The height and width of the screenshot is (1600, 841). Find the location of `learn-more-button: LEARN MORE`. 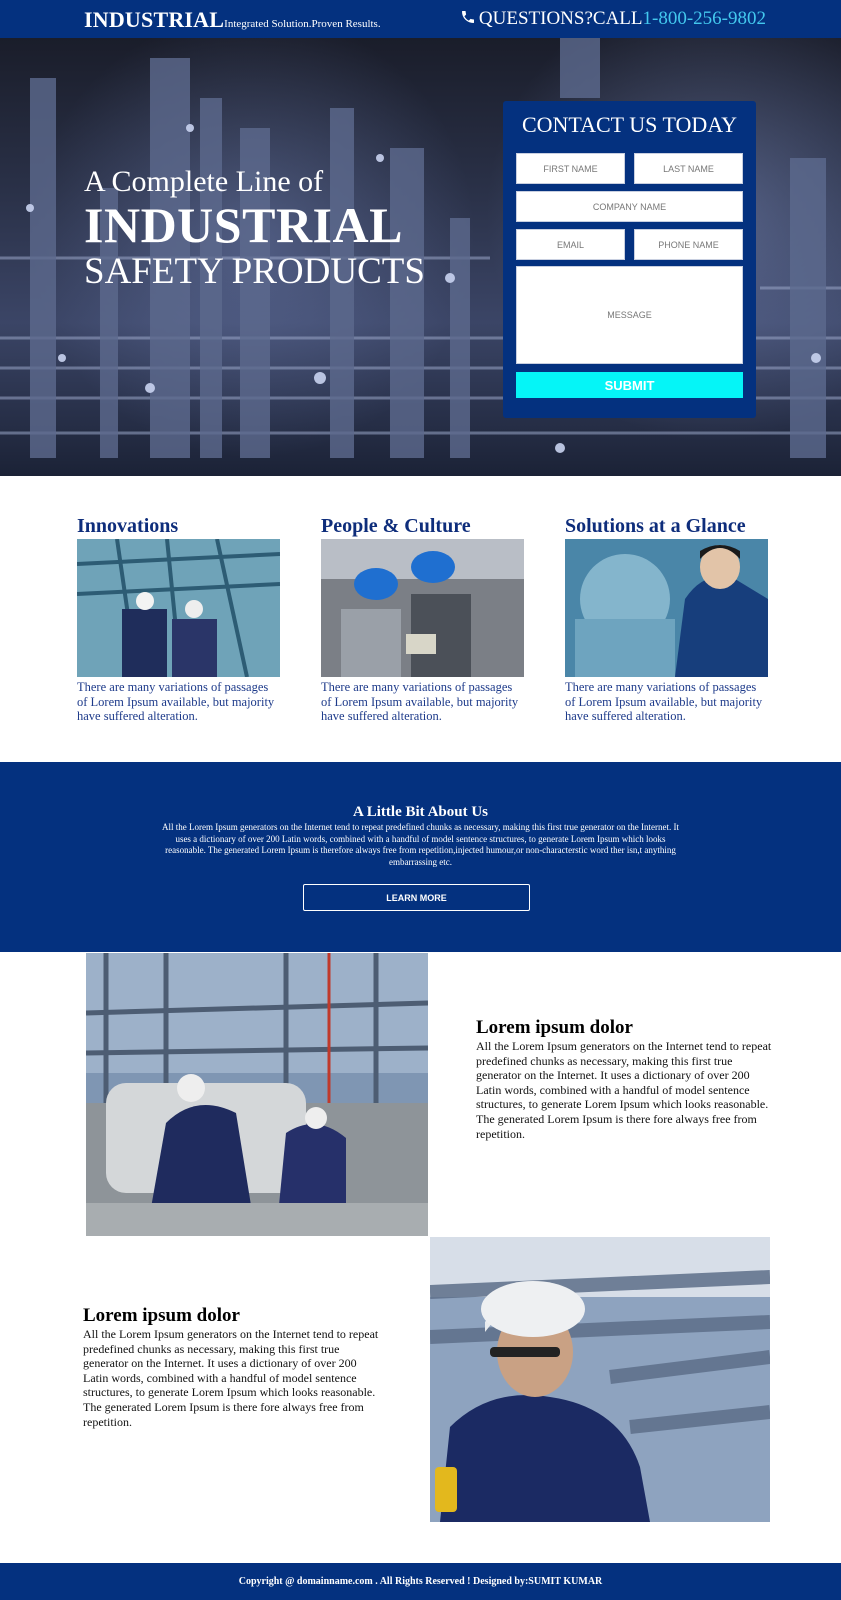

learn-more-button: LEARN MORE is located at coordinates (416, 897).